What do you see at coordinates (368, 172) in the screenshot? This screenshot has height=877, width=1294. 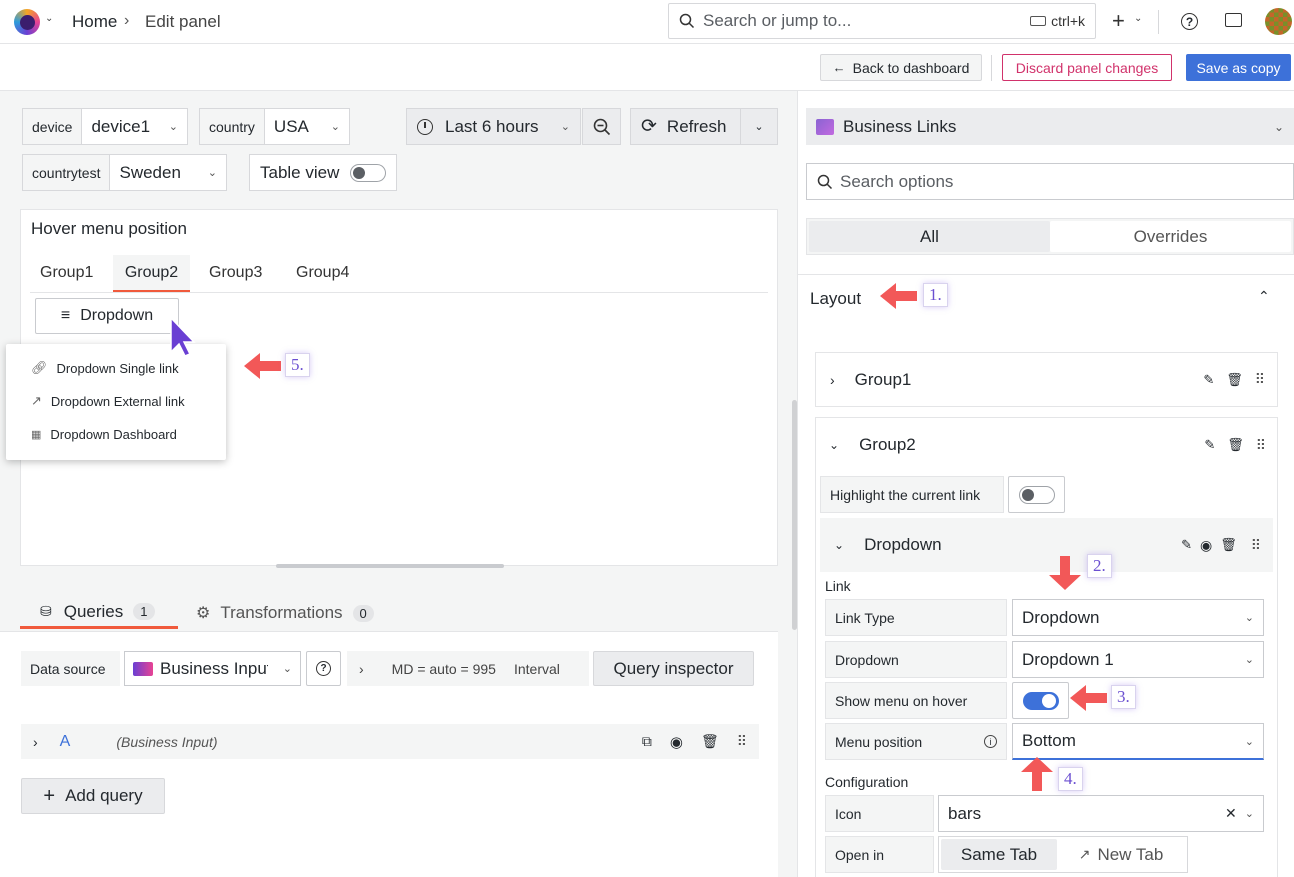 I see `table-view-switch` at bounding box center [368, 172].